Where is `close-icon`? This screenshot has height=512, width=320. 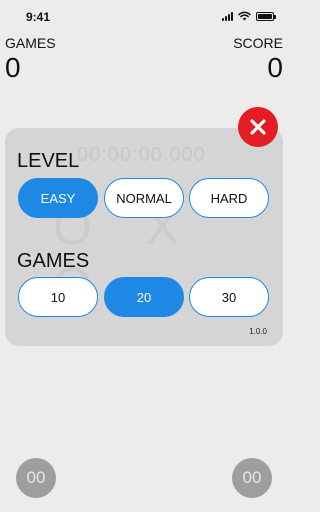
close-icon is located at coordinates (258, 127).